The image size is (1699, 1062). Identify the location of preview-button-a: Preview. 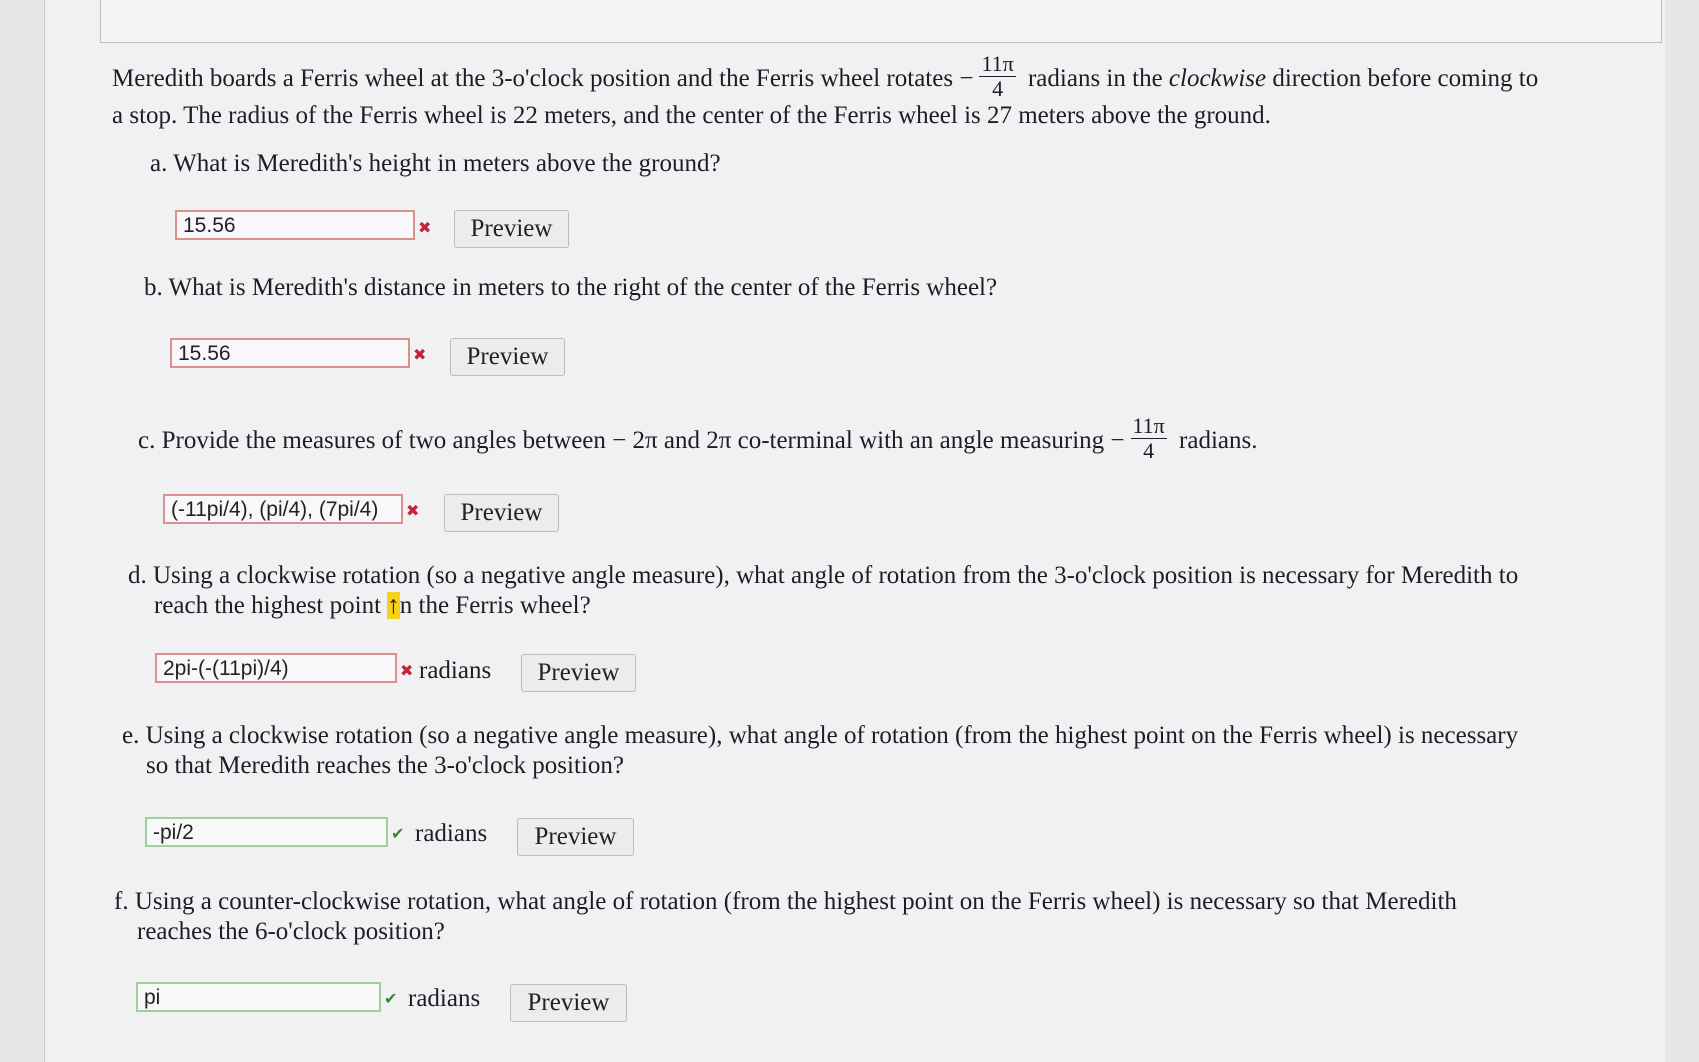
(511, 229).